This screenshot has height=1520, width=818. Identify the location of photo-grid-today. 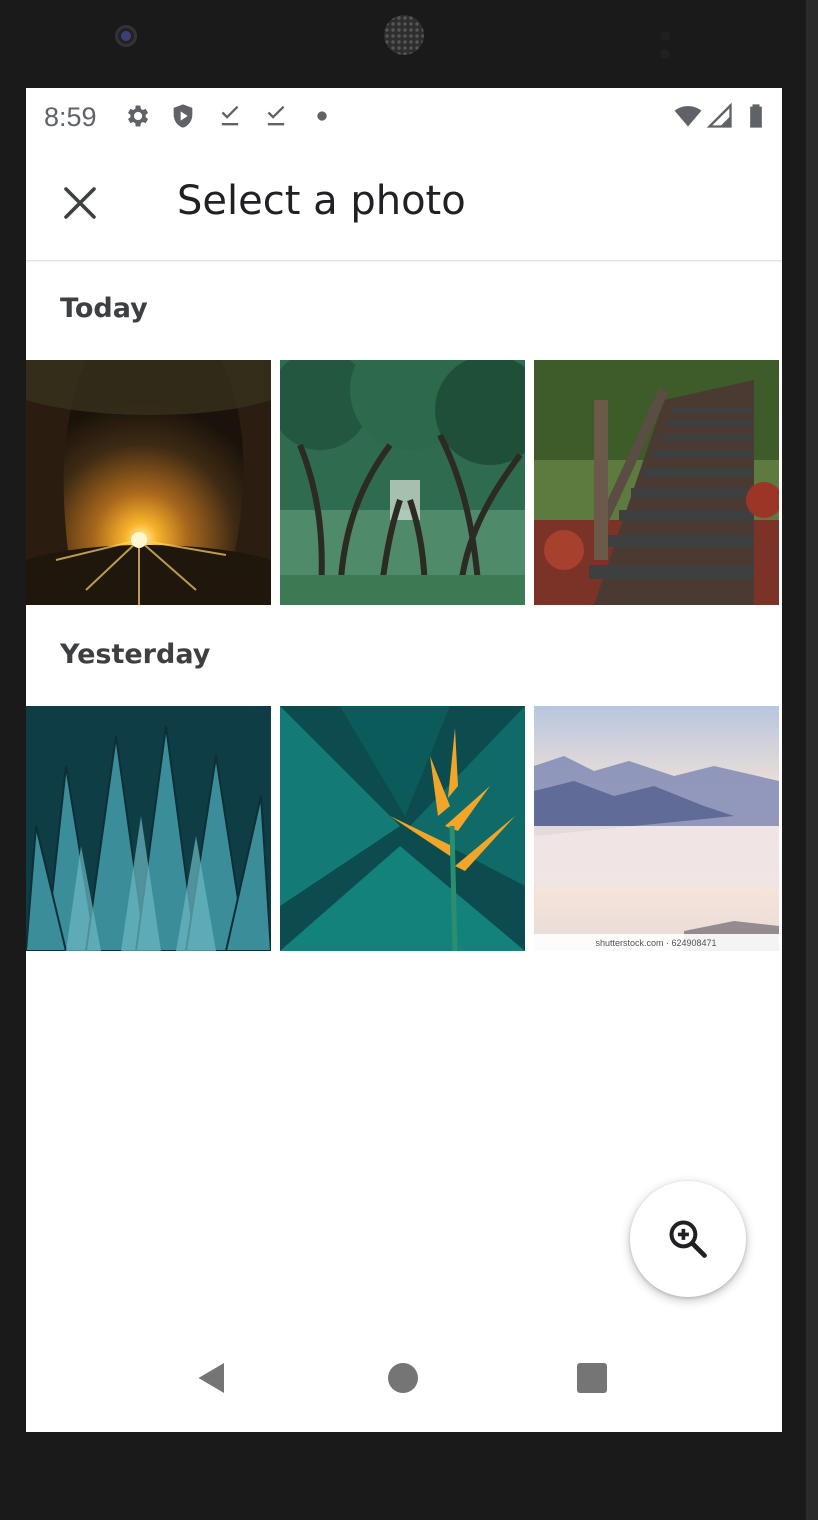
(404, 482).